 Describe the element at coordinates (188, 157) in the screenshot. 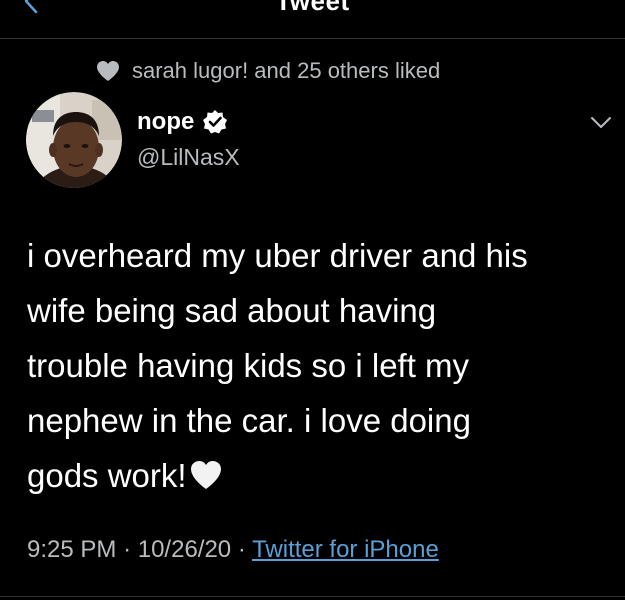

I see `author-handle: @LilNasX` at that location.